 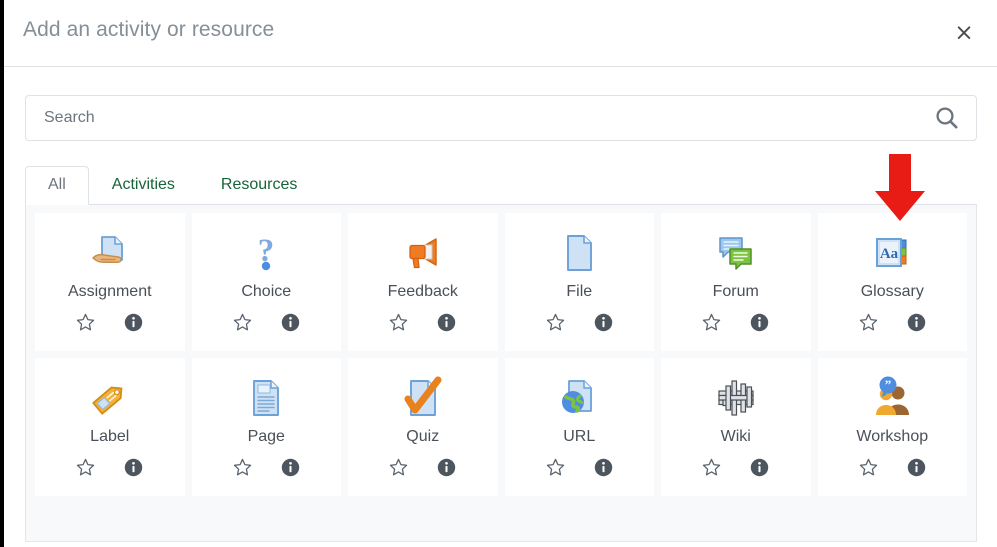 What do you see at coordinates (110, 427) in the screenshot?
I see `activity-card-label-activity: Label` at bounding box center [110, 427].